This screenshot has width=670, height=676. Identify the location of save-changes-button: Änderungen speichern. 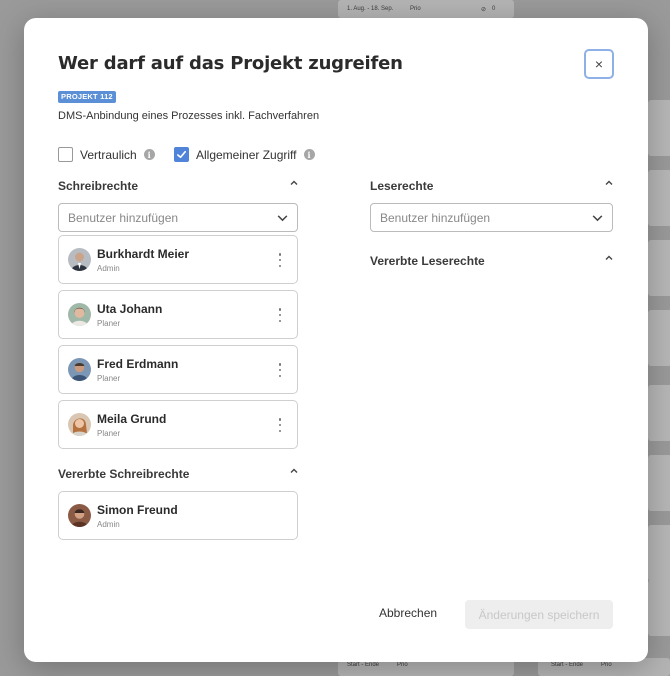
(539, 614).